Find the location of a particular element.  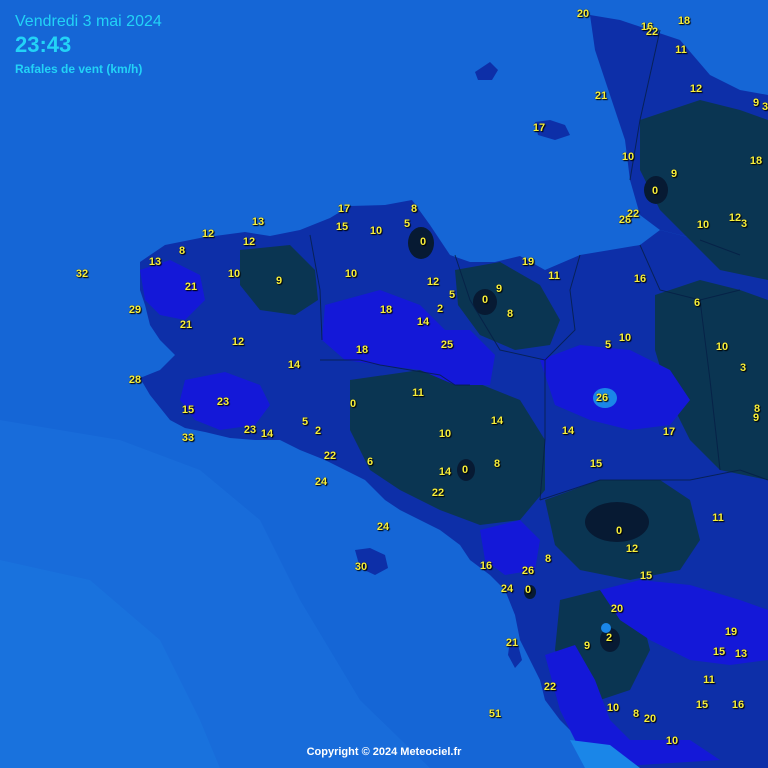

forecast-time: 23:43 is located at coordinates (43, 44).